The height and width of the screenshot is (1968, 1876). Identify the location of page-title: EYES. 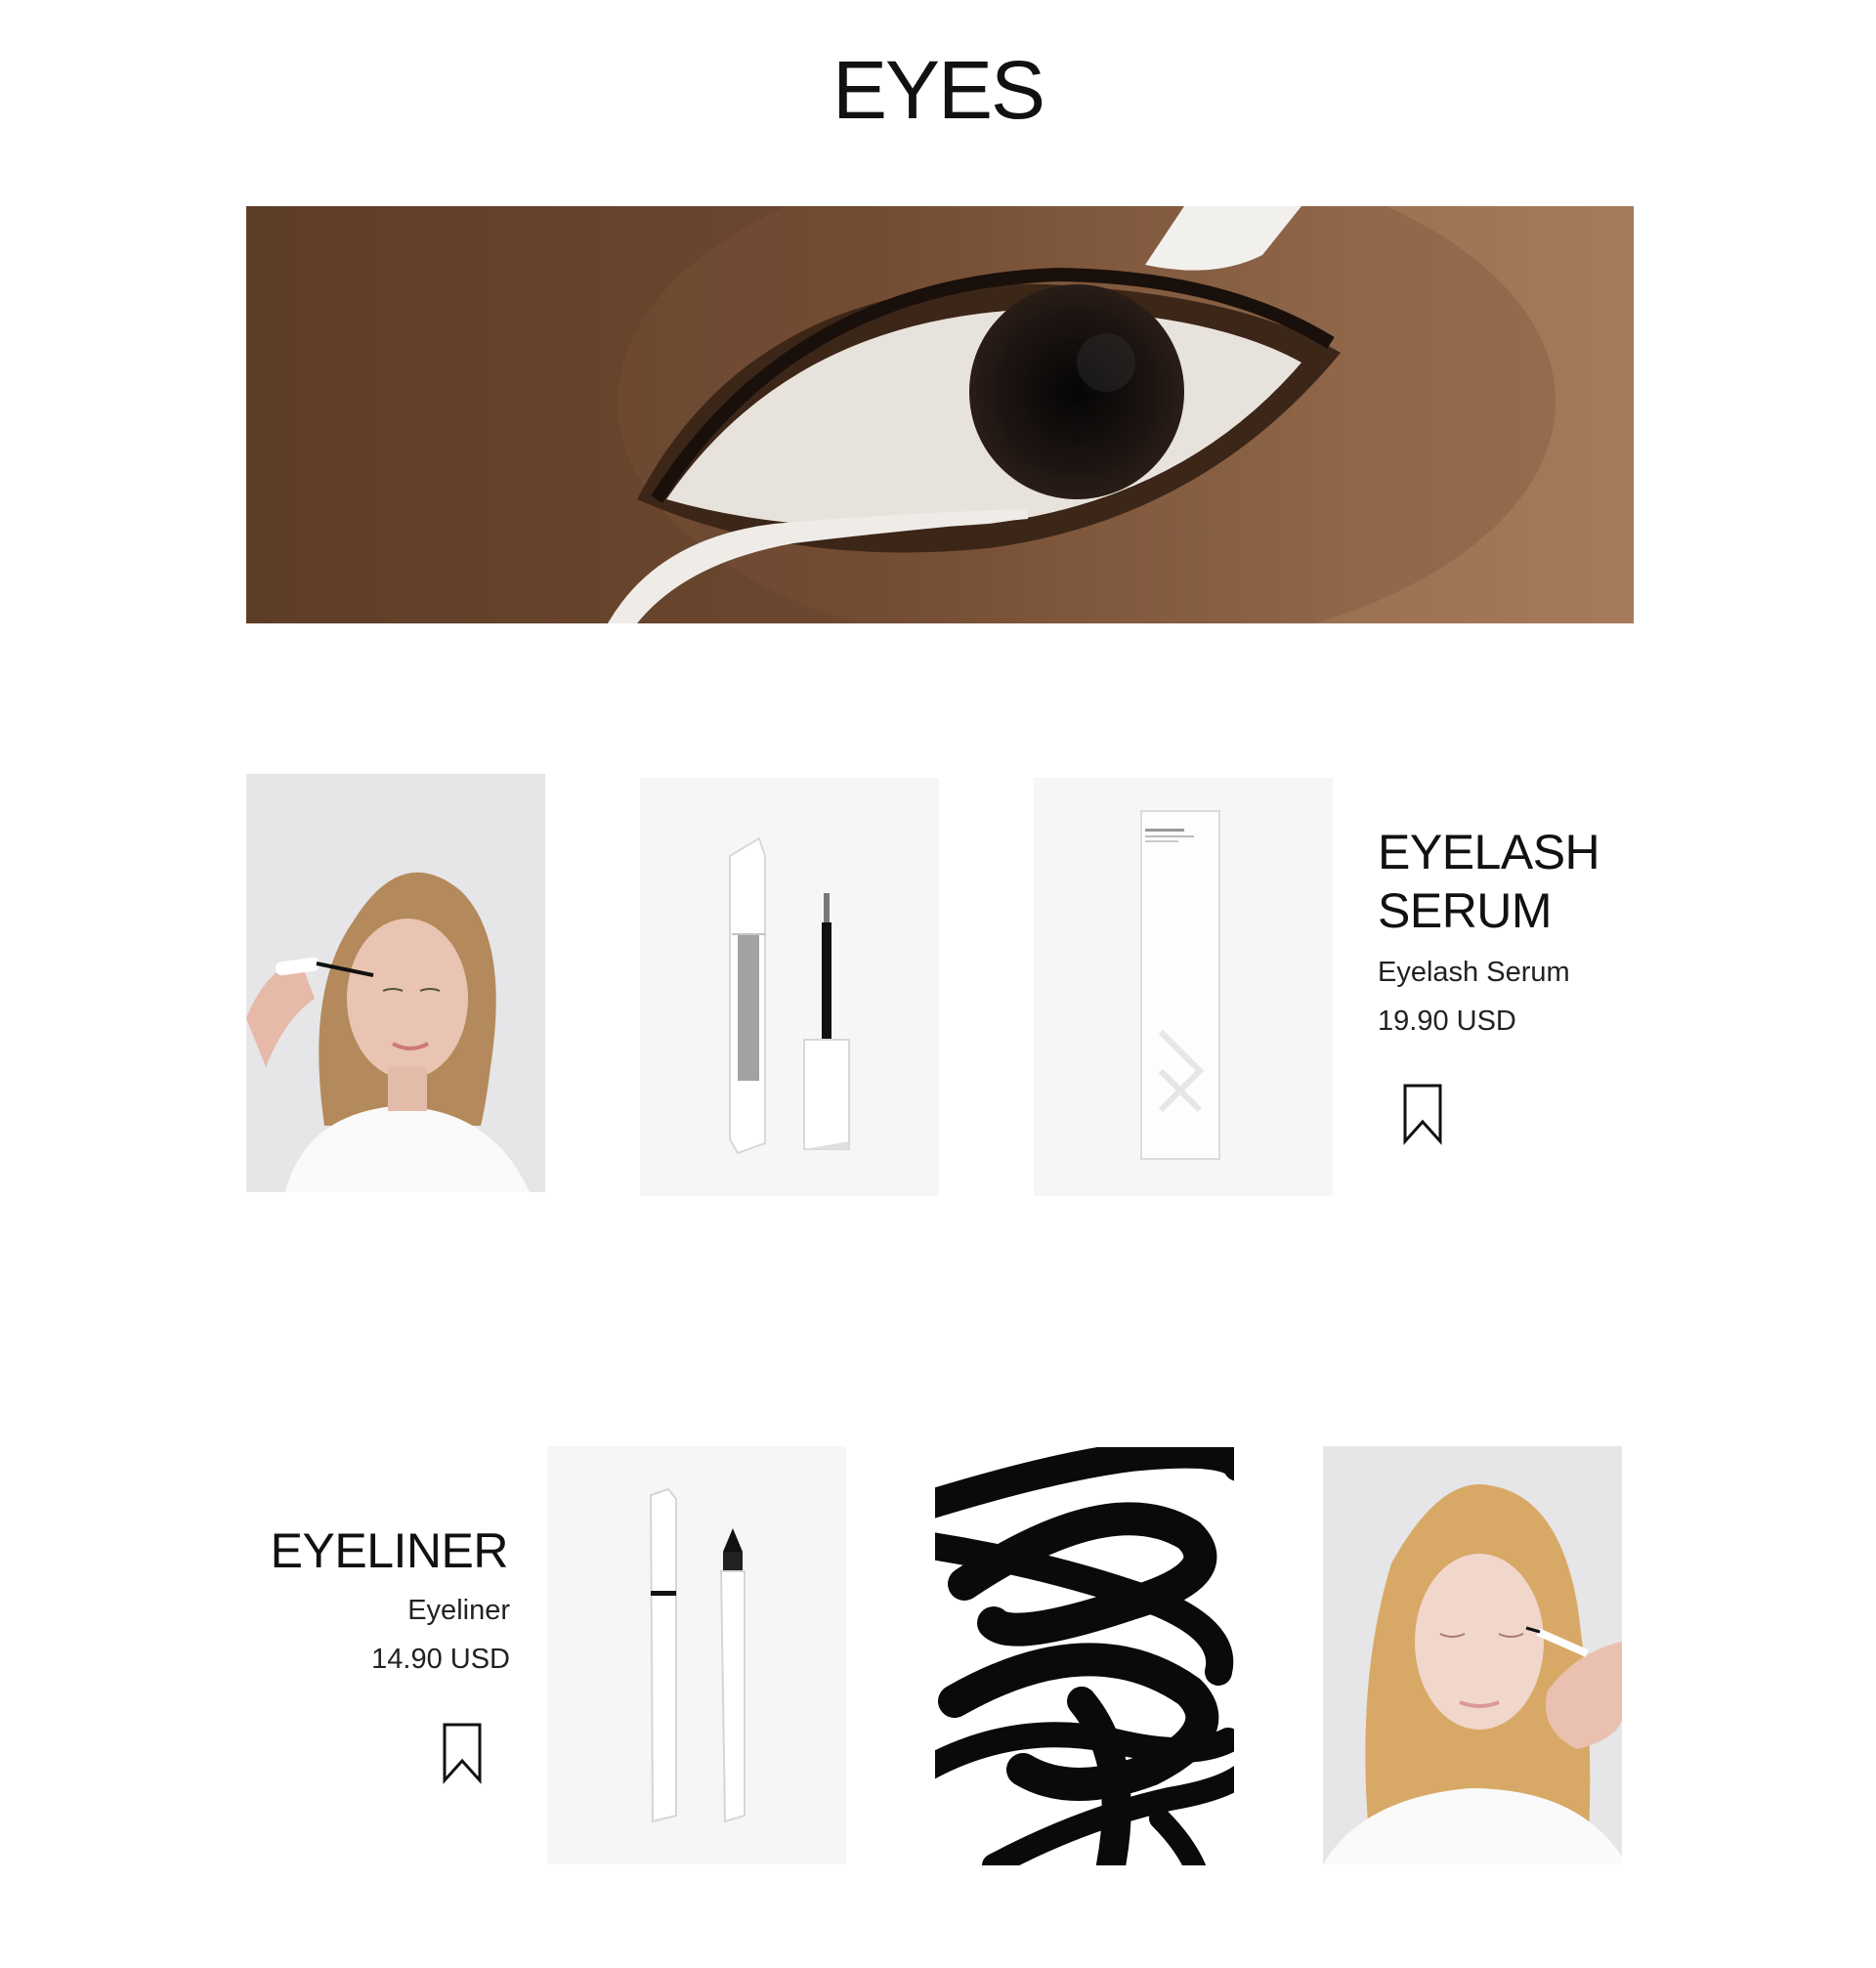
(938, 90).